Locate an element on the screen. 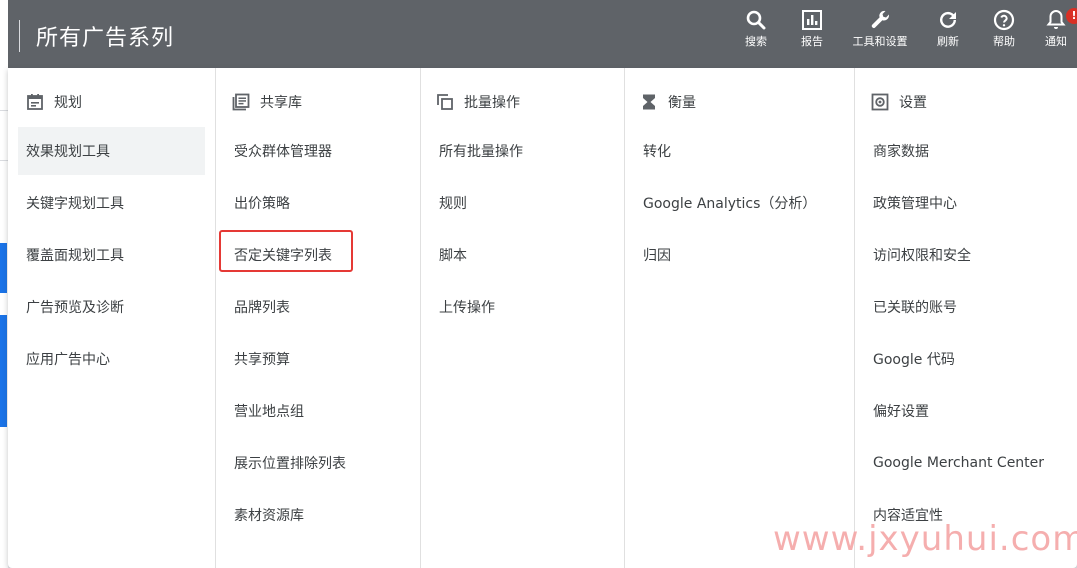 Image resolution: width=1077 pixels, height=568 pixels. menu-item-google-tag: Google 代码 is located at coordinates (966, 359).